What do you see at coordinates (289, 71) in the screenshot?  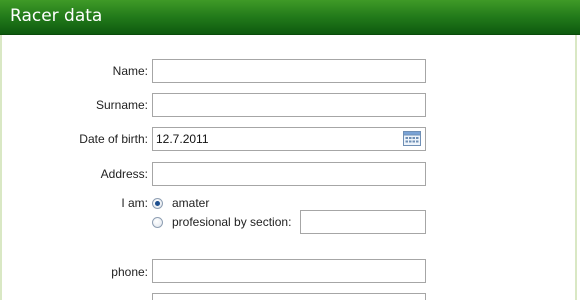 I see `name-input` at bounding box center [289, 71].